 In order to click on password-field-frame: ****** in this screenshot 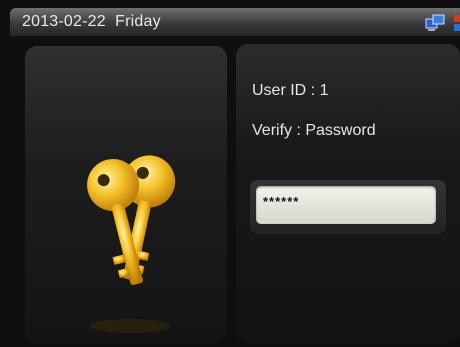, I will do `click(348, 207)`.